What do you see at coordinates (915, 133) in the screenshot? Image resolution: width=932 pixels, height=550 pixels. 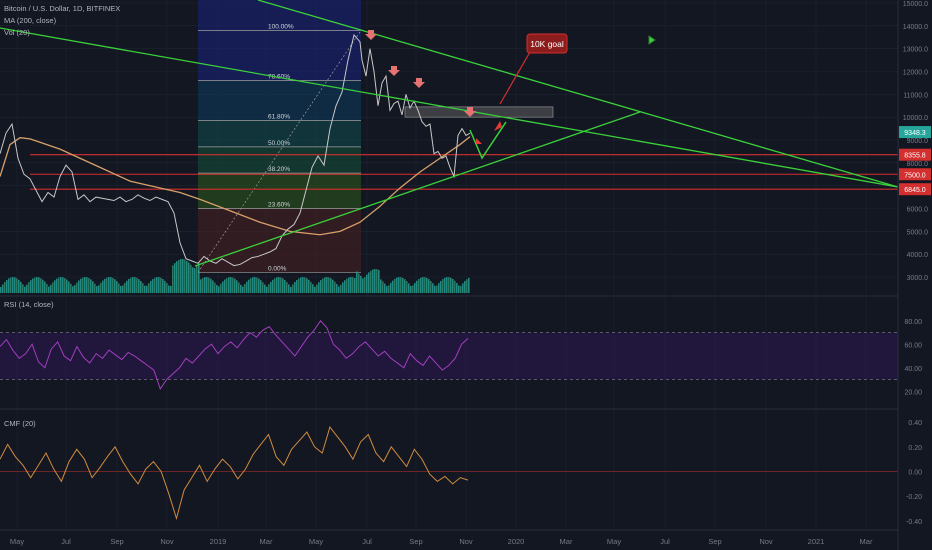 I see `level-tag-text: 9348.3` at bounding box center [915, 133].